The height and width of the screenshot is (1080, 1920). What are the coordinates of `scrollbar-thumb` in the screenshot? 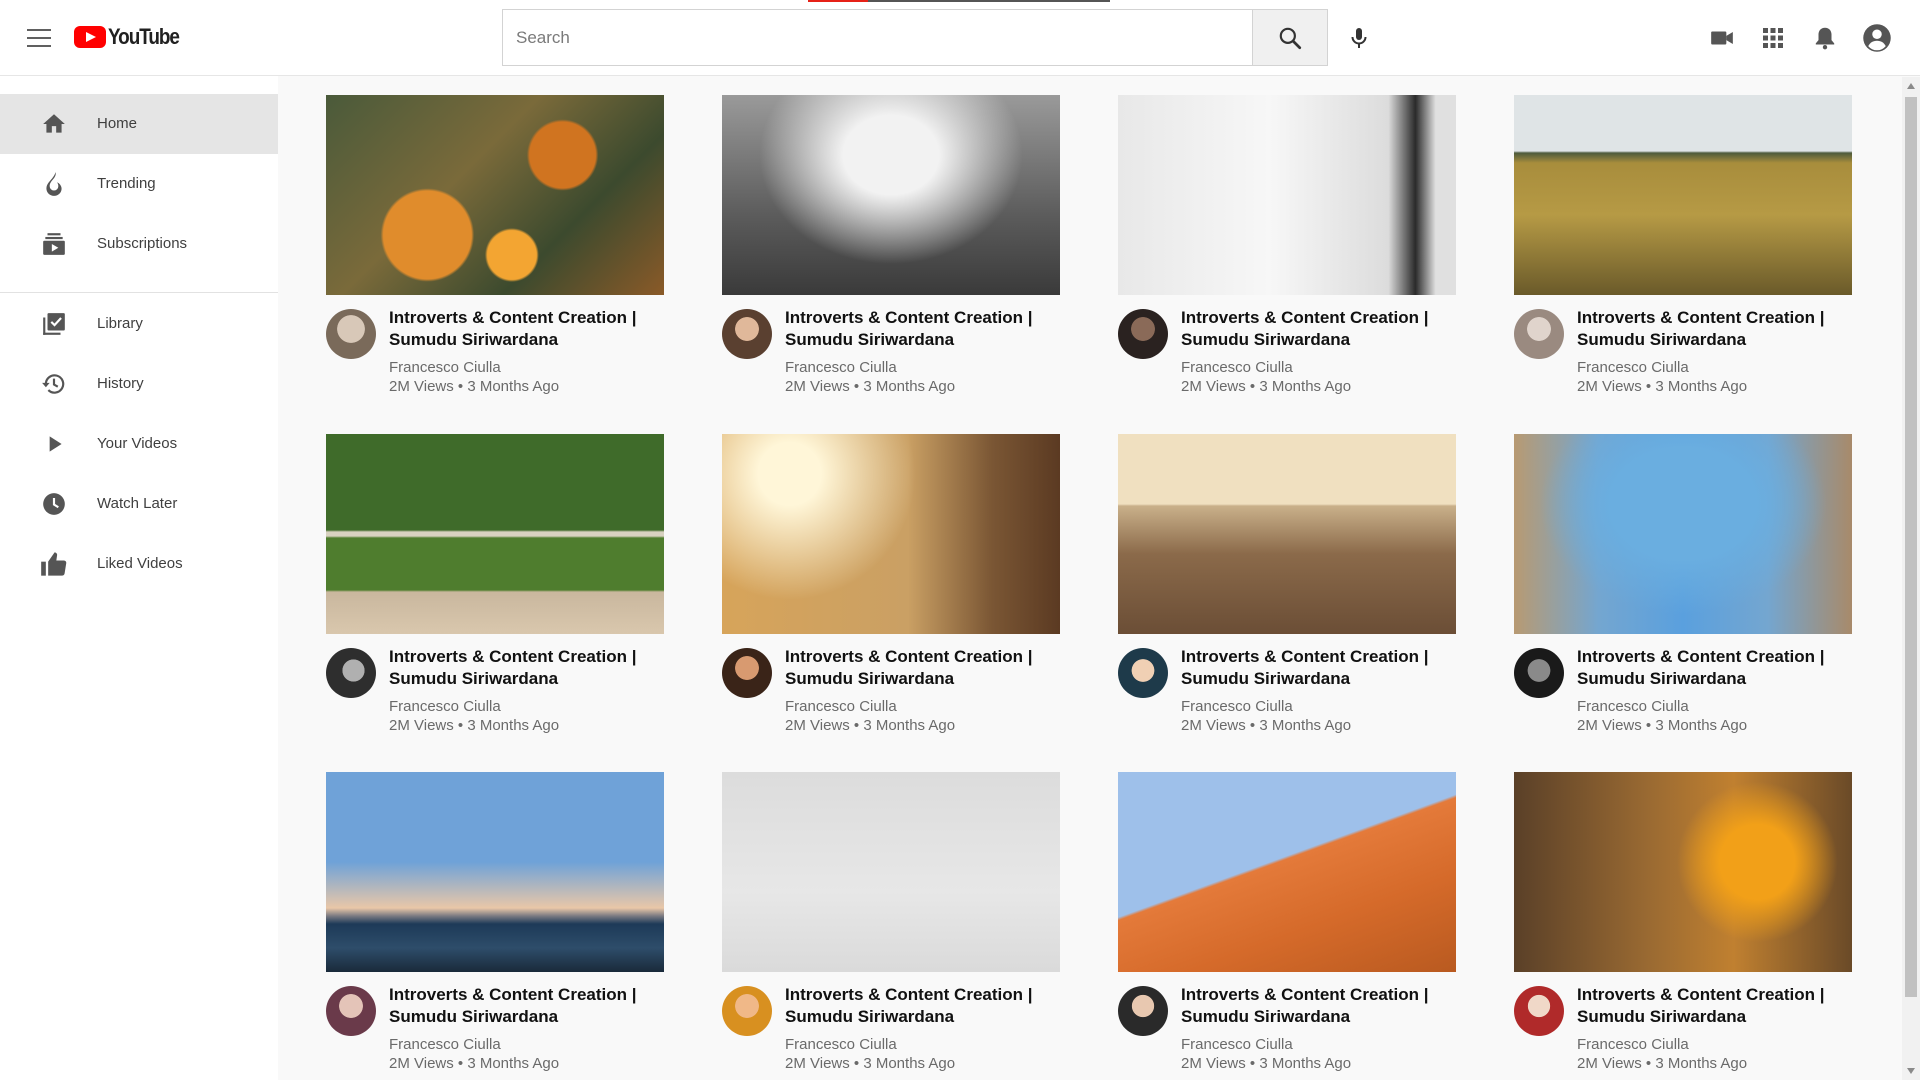 It's located at (1911, 547).